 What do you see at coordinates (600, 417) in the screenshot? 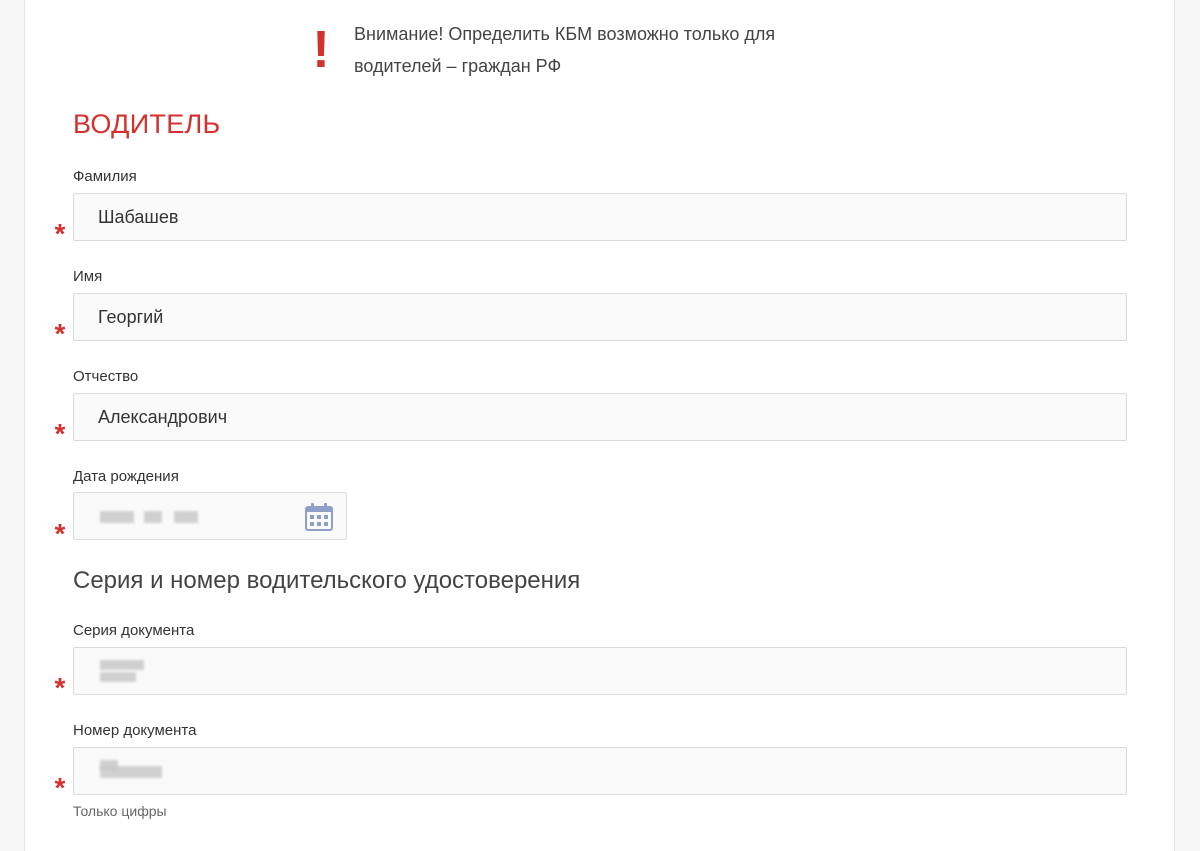
I see `patronymic-input: Александрович` at bounding box center [600, 417].